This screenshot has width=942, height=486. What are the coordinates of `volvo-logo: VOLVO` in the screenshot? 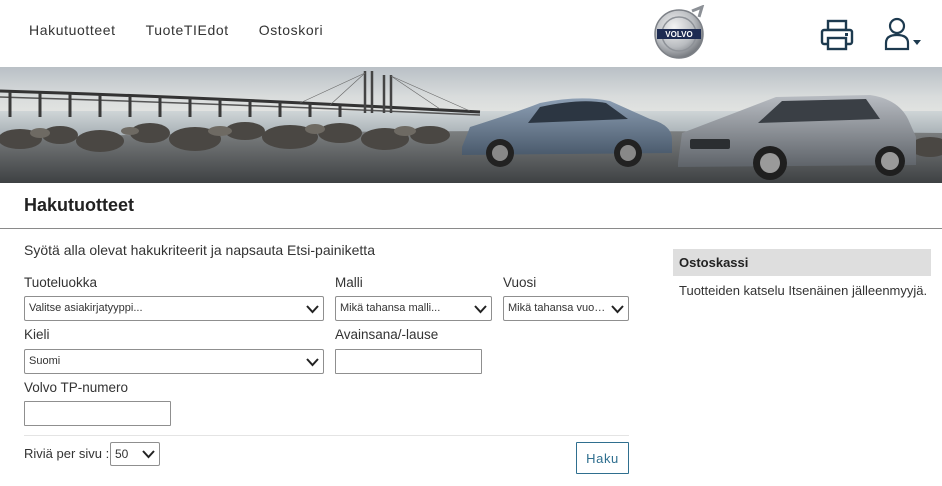 It's located at (680, 32).